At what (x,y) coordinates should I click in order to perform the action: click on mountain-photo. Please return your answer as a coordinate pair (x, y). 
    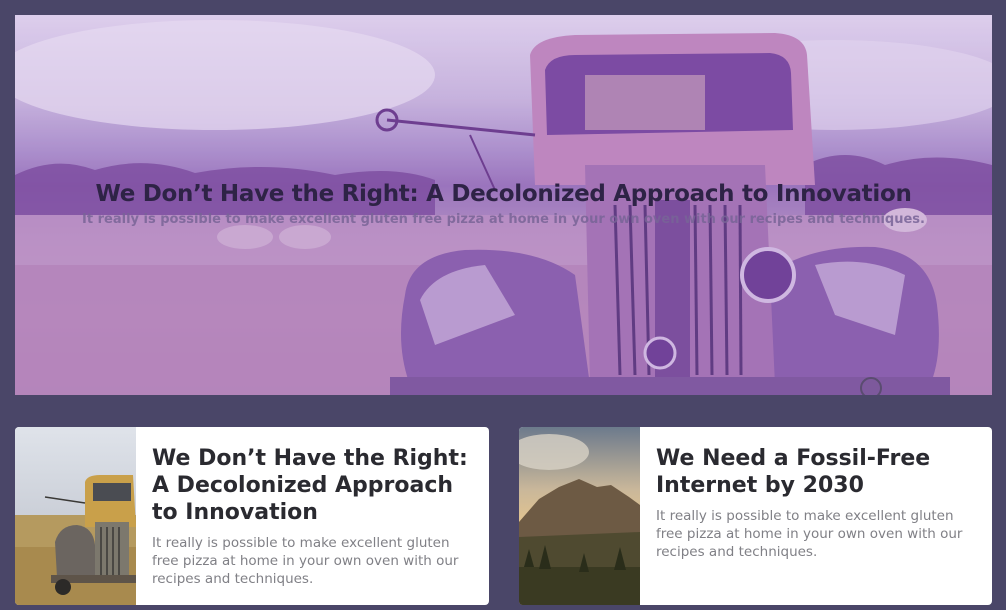
    Looking at the image, I should click on (579, 516).